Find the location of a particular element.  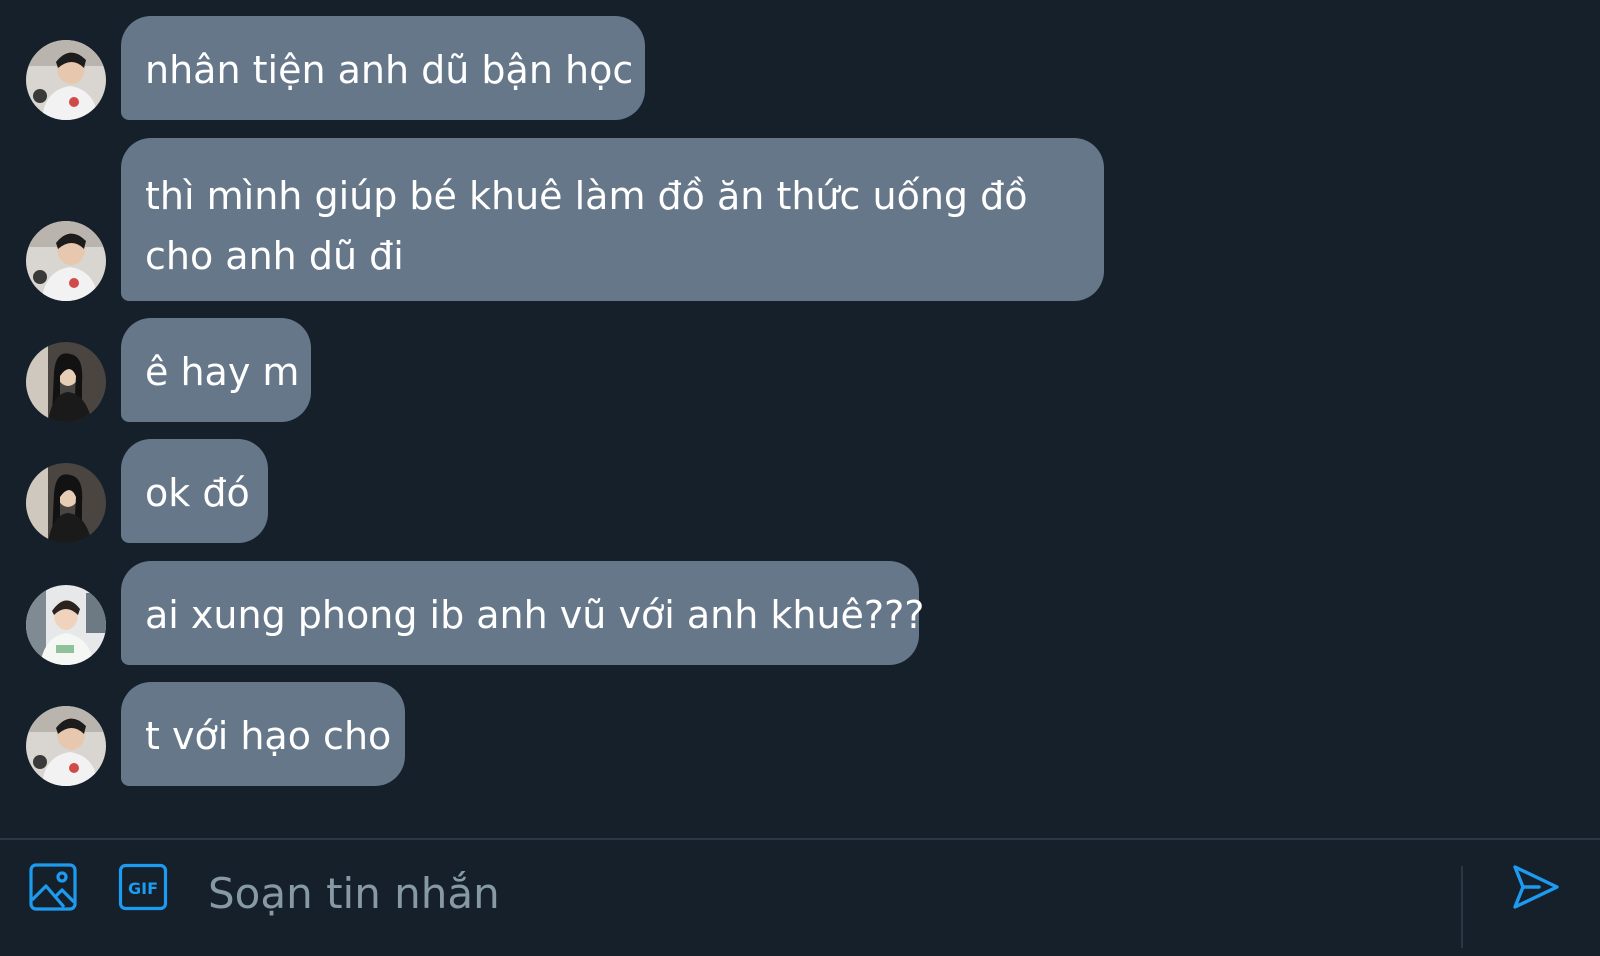

gif-icon: GIF is located at coordinates (143, 889).